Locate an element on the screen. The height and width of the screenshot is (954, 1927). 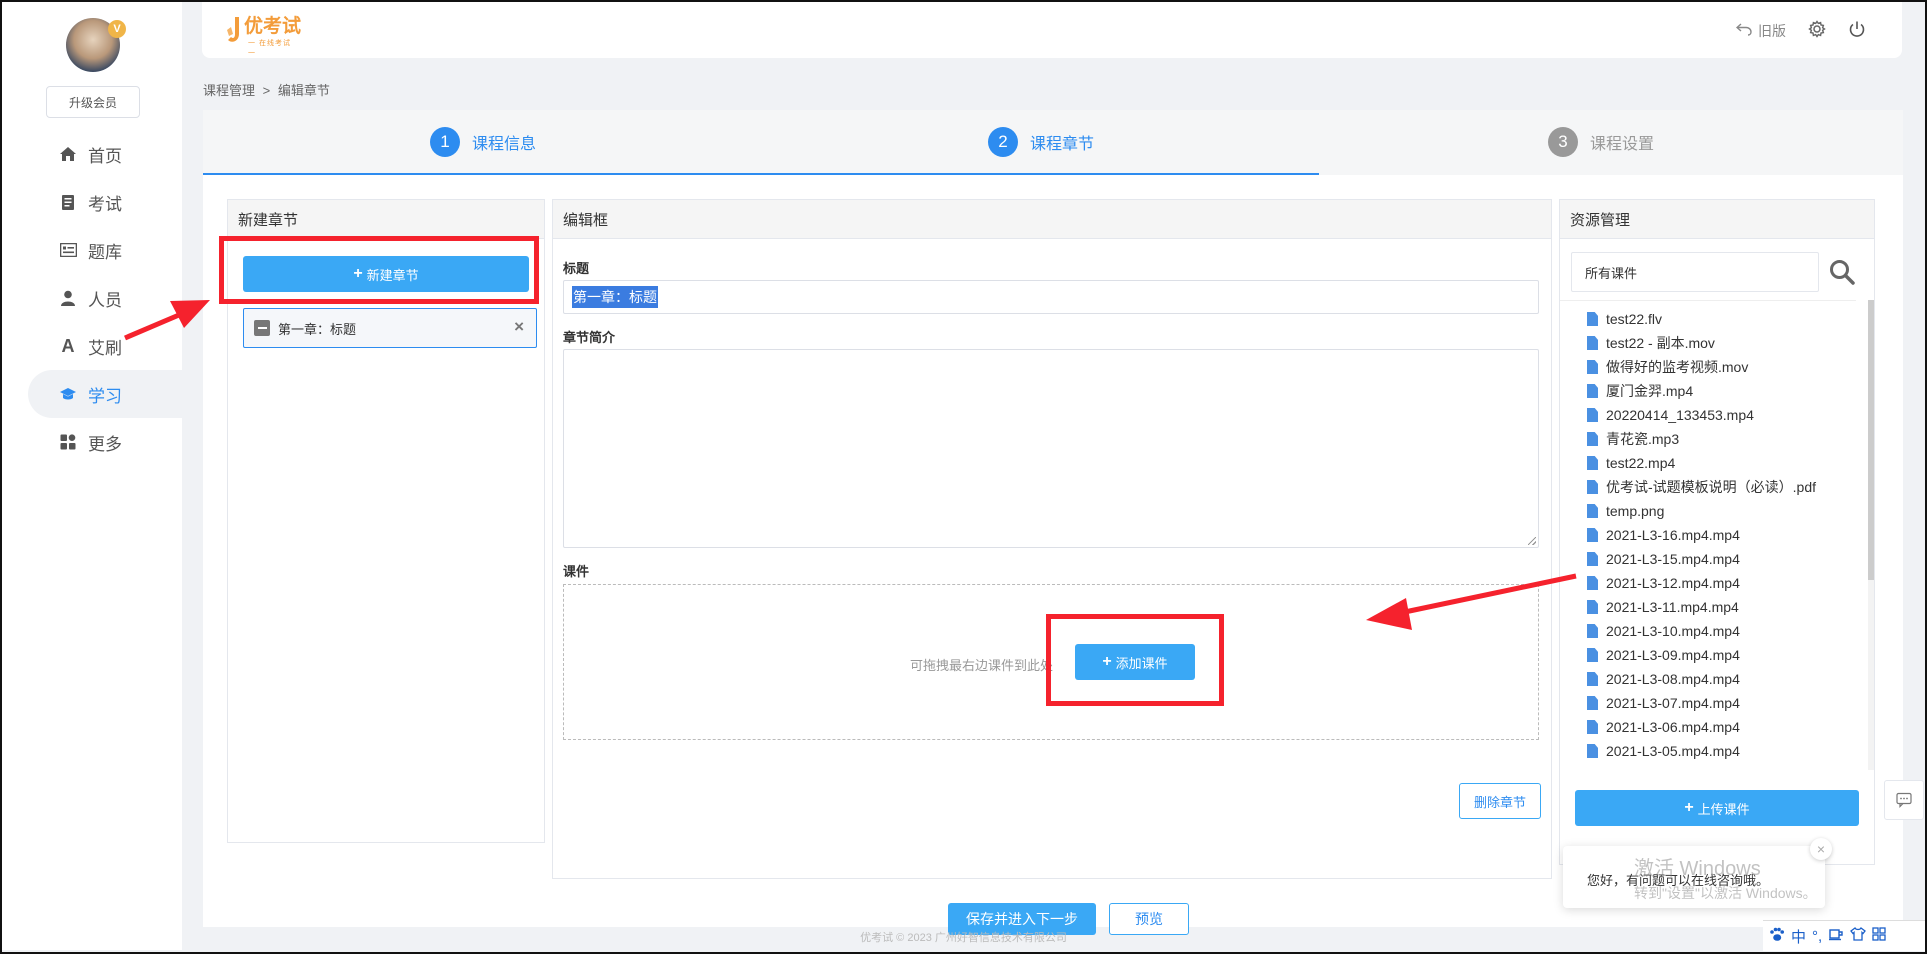
file-name: 2021-L3-11.mp4.mp4 is located at coordinates (1672, 607).